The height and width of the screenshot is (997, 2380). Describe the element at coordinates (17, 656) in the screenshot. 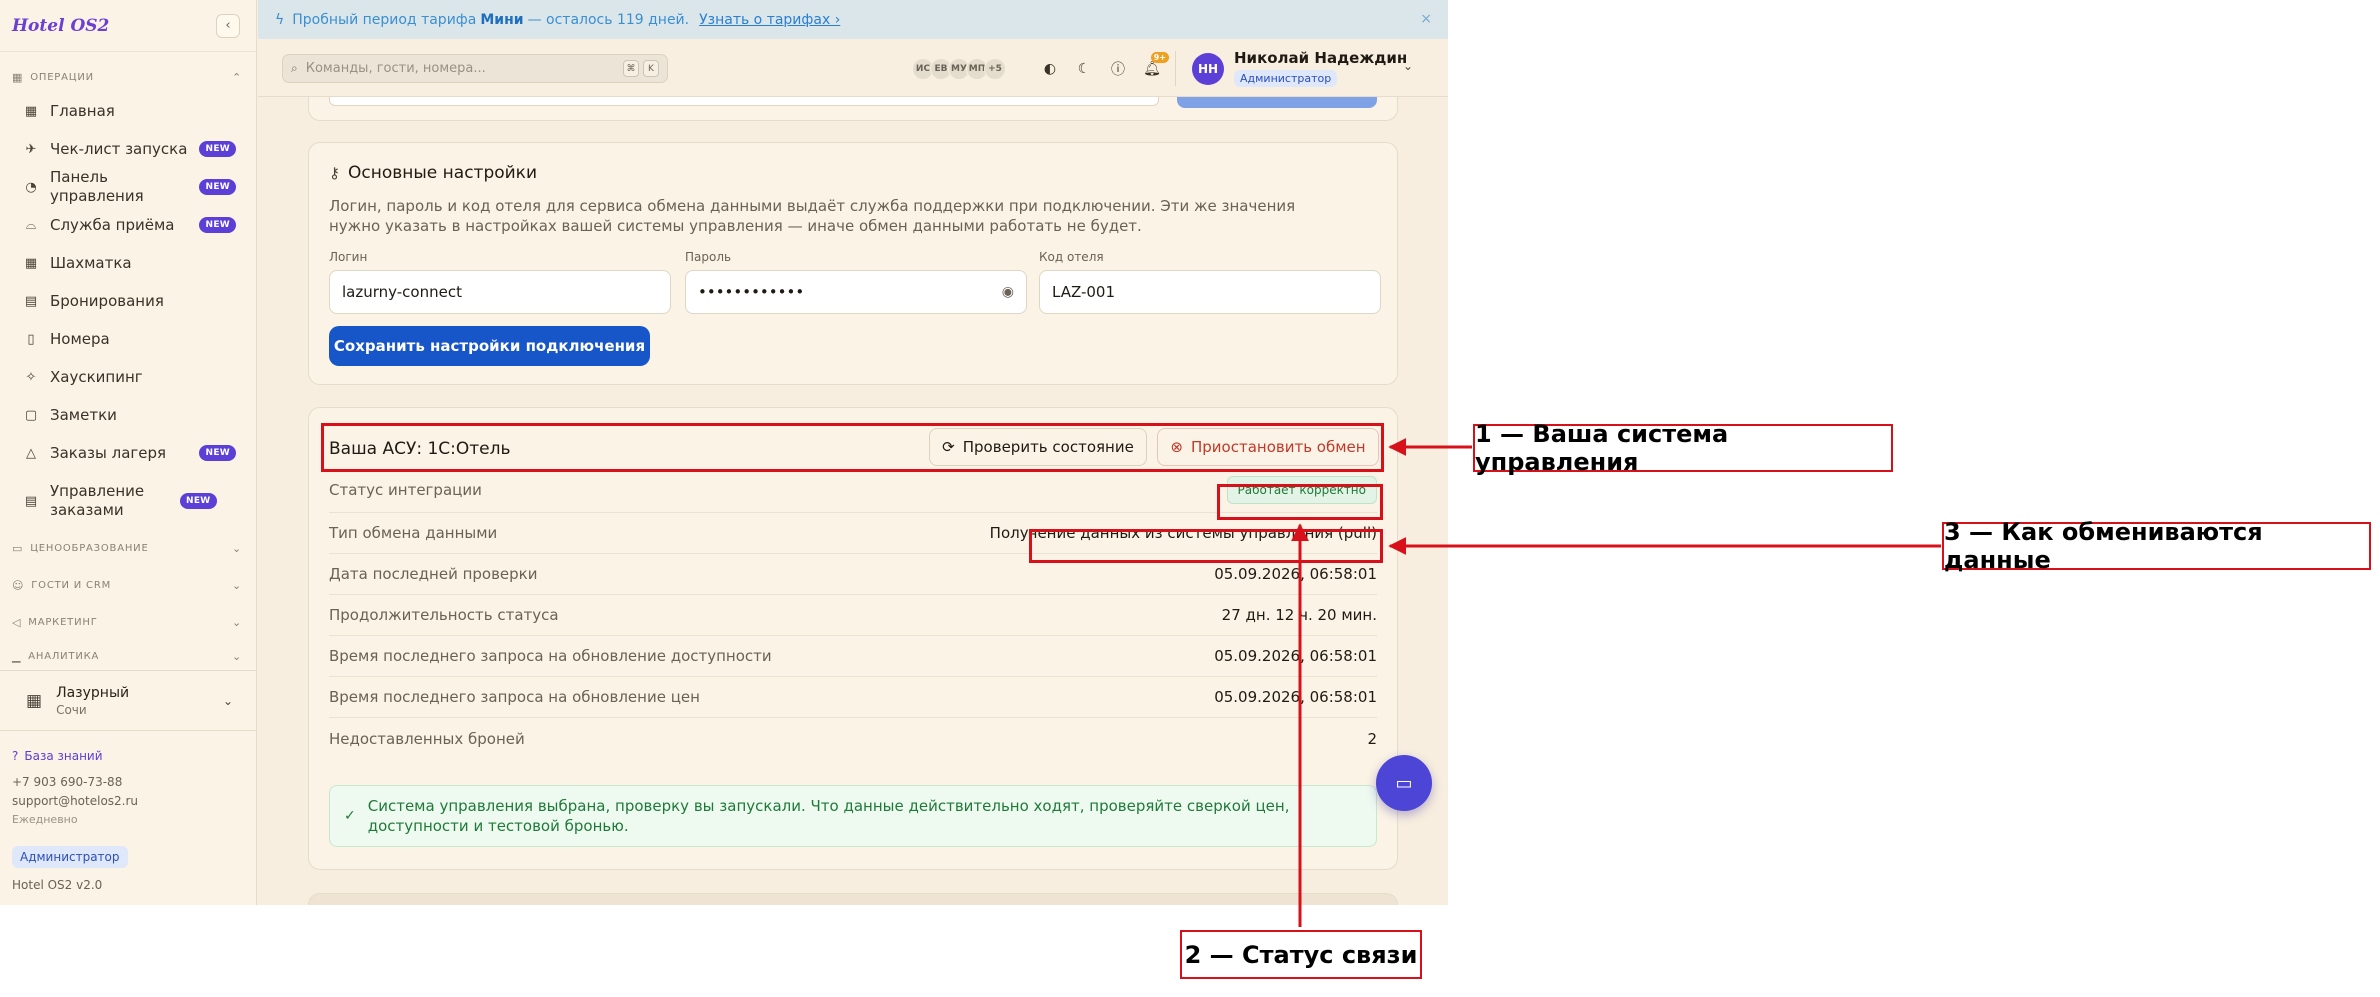

I see `chart-icon: ▁` at that location.